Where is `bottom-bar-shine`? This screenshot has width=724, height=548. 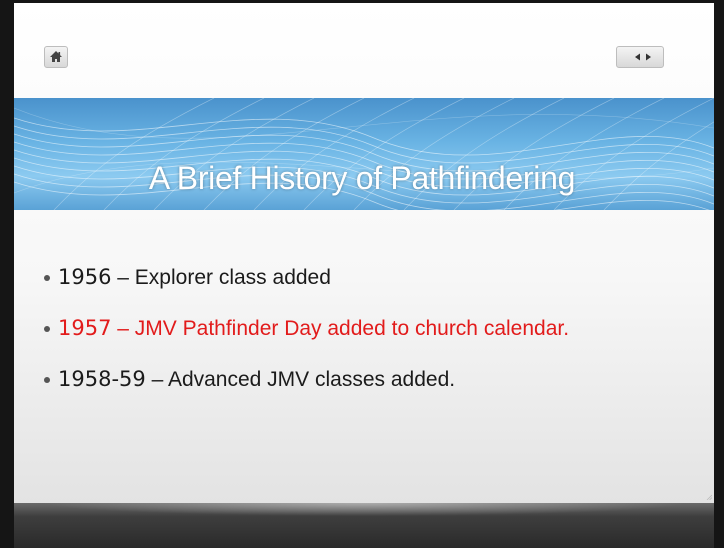 bottom-bar-shine is located at coordinates (364, 510).